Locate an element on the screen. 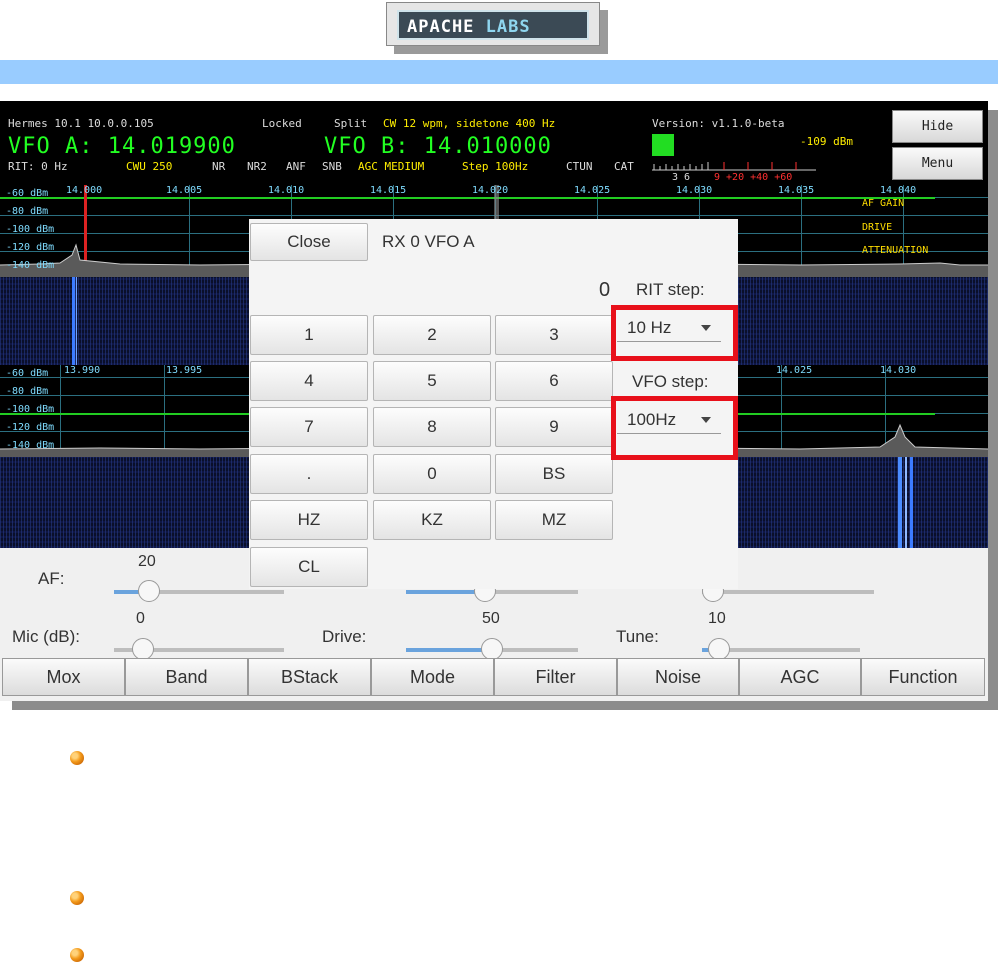 The height and width of the screenshot is (964, 998). ctun-indicator: CTUN is located at coordinates (579, 166).